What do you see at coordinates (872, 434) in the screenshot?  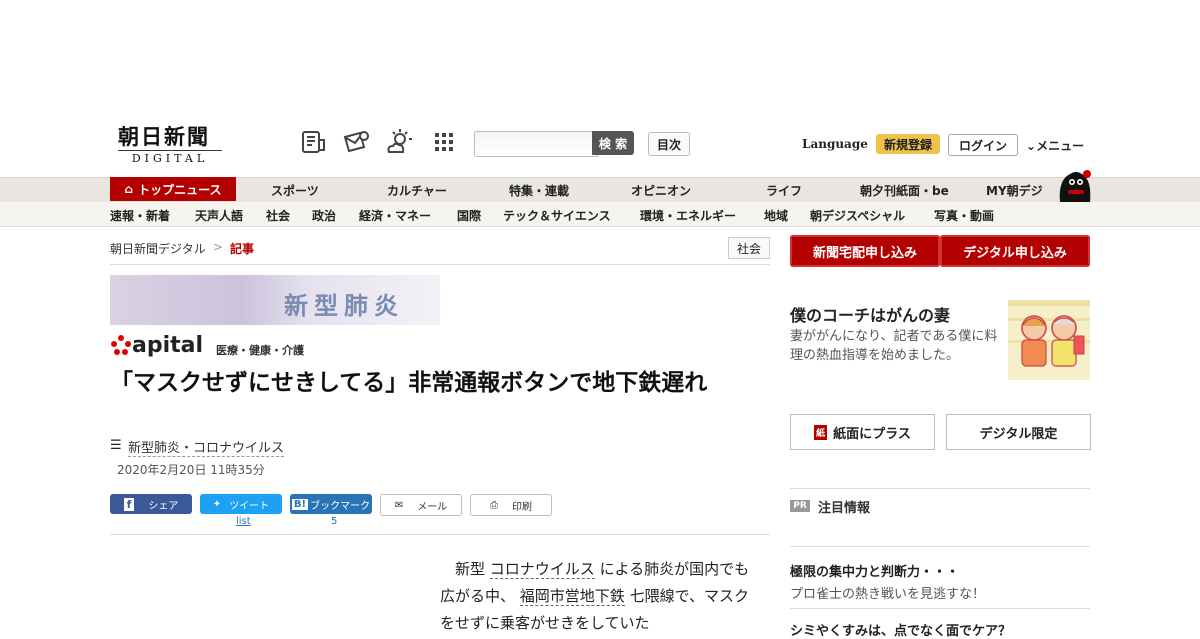 I see `paper-plus-label: 紙面にプラス` at bounding box center [872, 434].